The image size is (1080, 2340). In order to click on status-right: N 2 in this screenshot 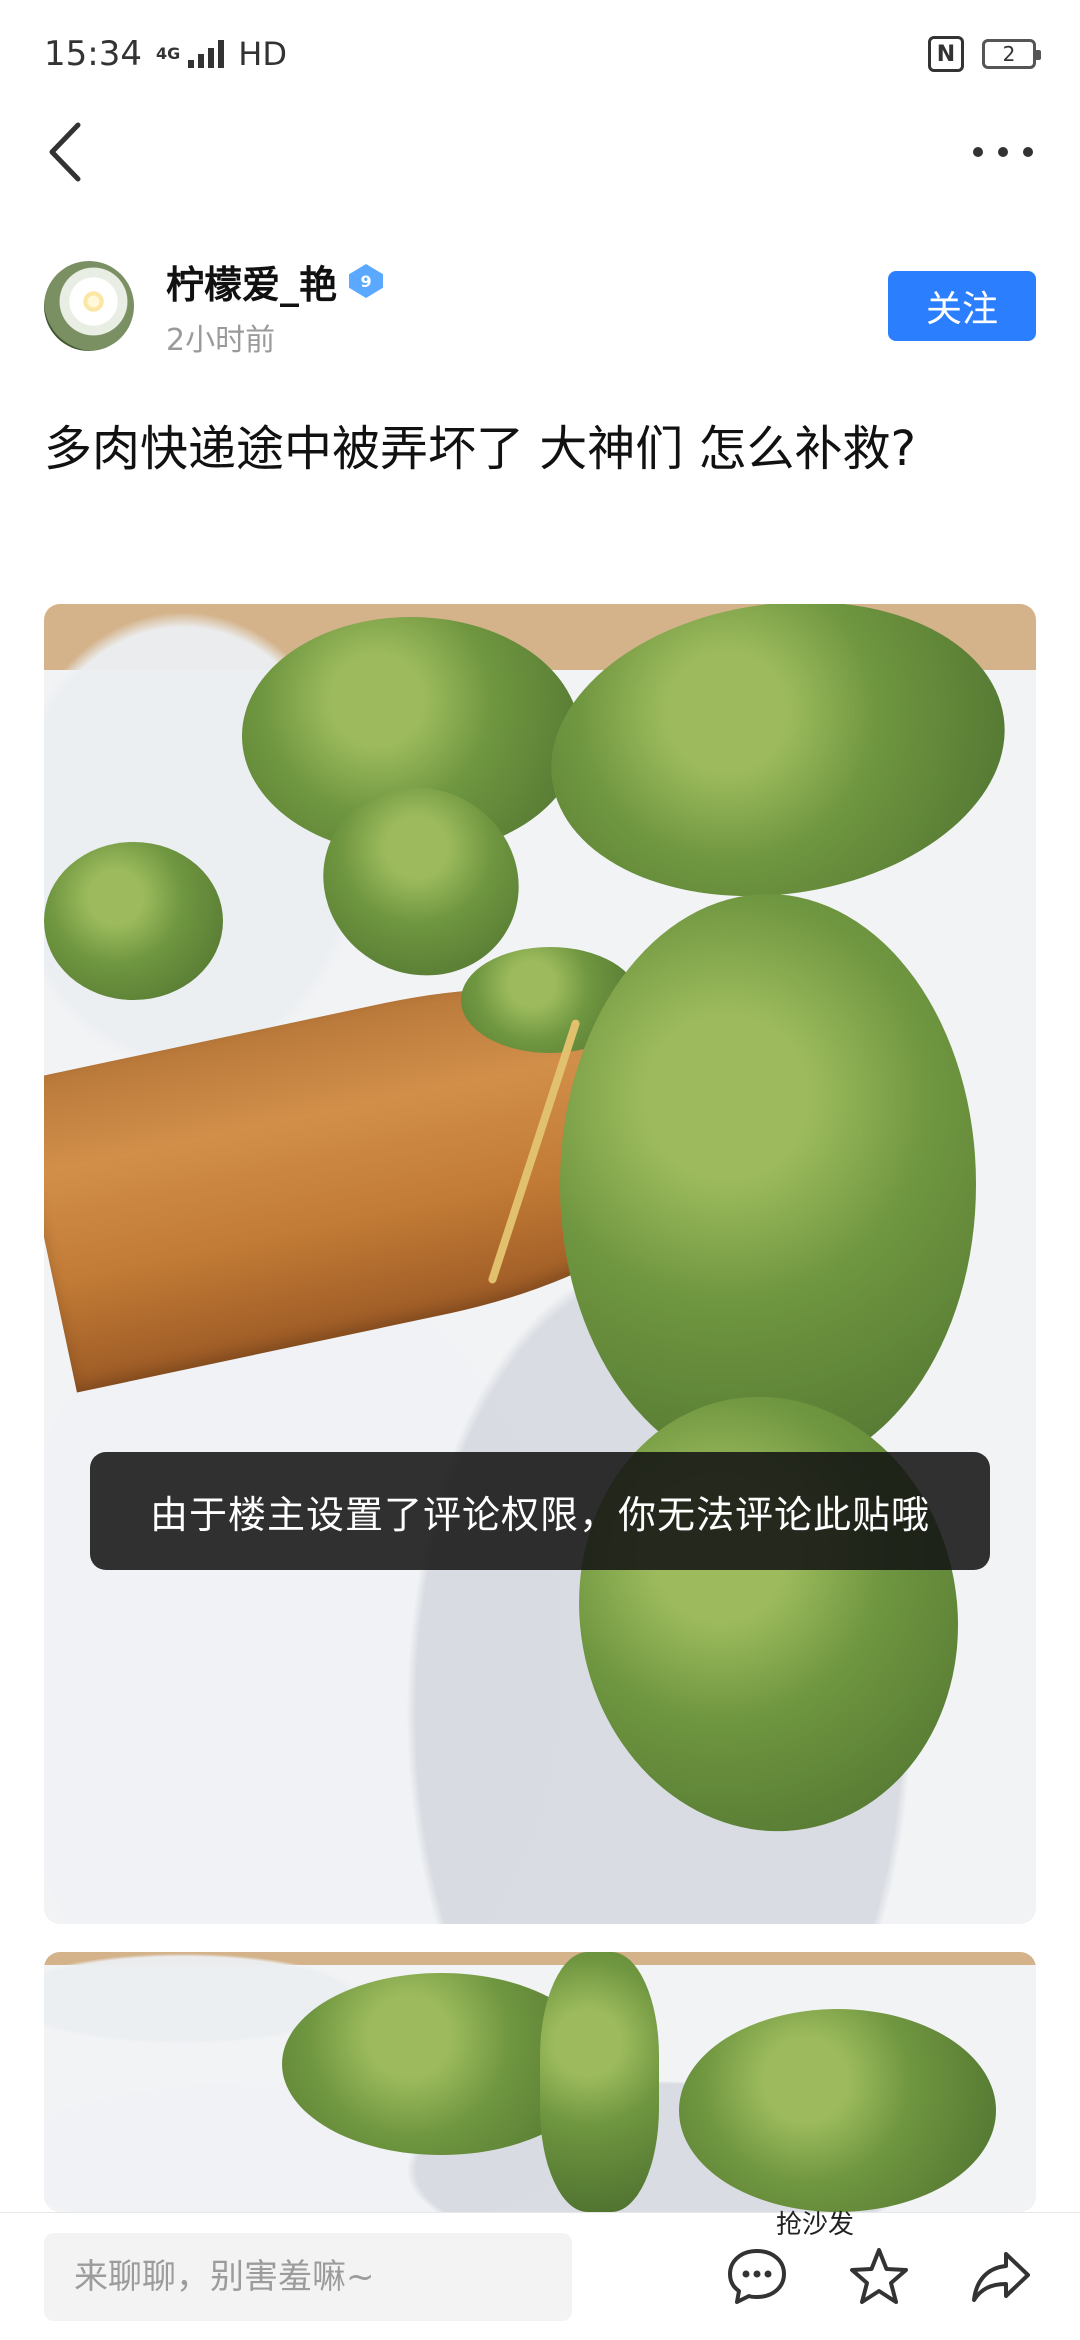, I will do `click(984, 54)`.